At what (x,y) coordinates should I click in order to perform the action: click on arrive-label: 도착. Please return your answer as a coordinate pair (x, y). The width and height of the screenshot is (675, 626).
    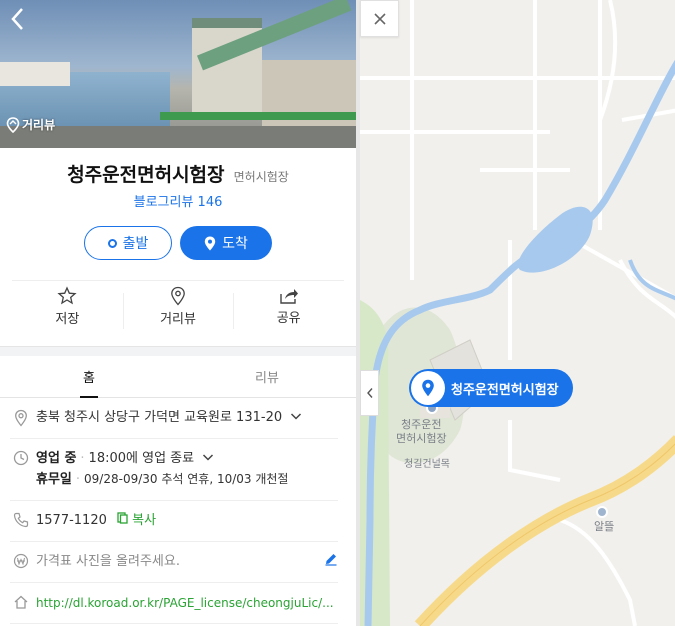
    Looking at the image, I should click on (235, 244).